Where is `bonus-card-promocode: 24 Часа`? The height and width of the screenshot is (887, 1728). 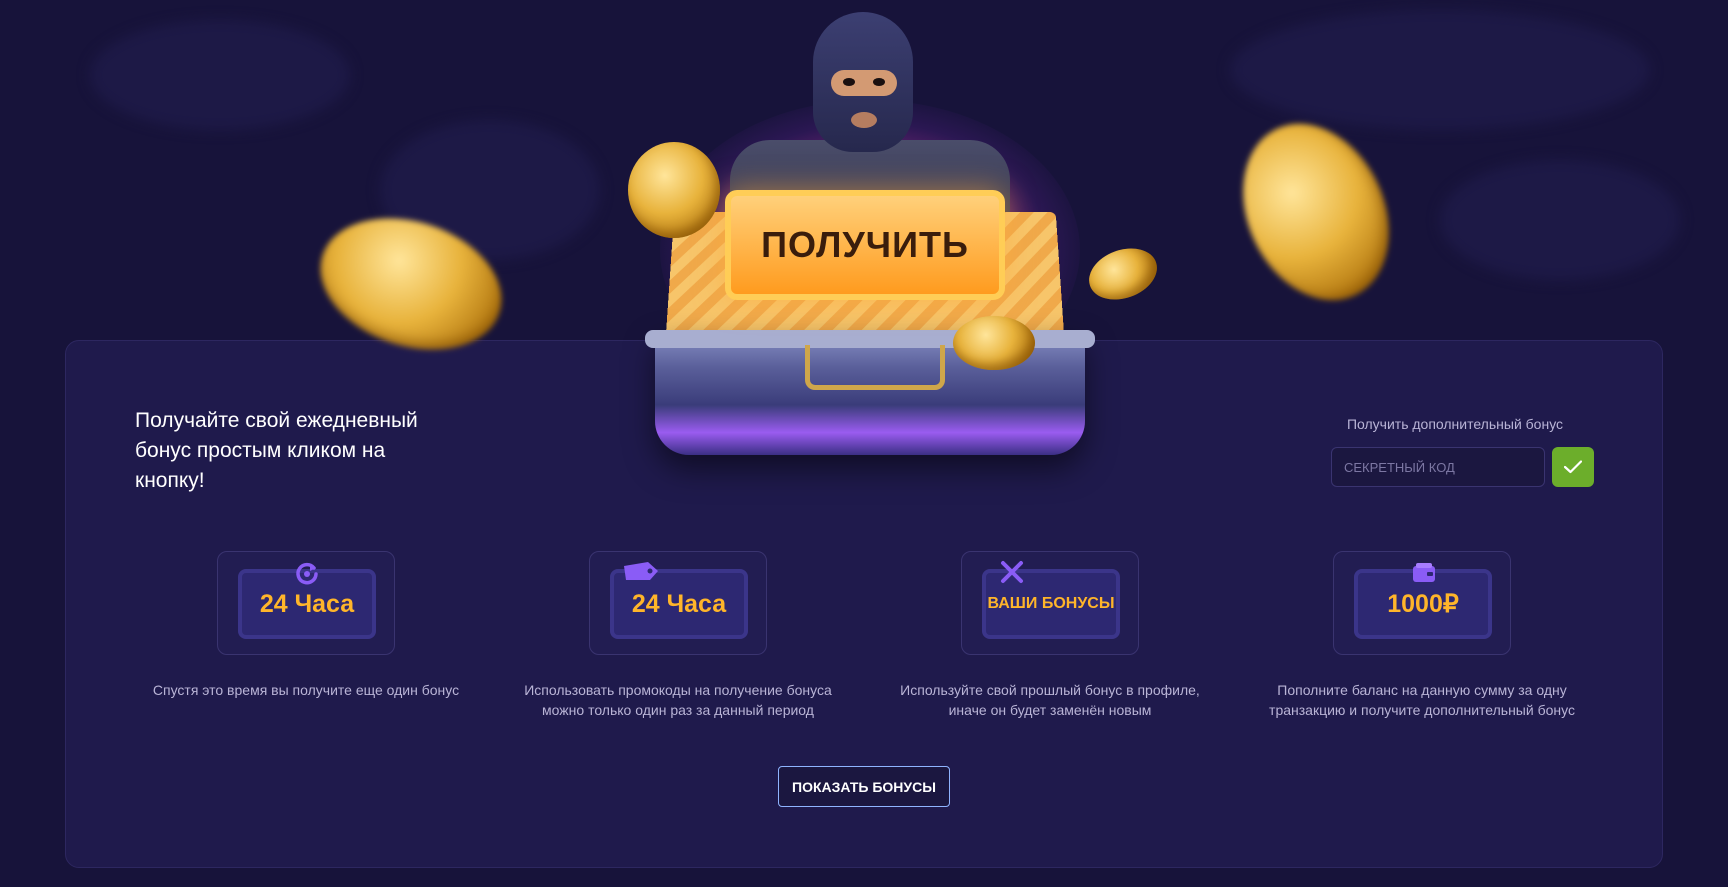 bonus-card-promocode: 24 Часа is located at coordinates (678, 603).